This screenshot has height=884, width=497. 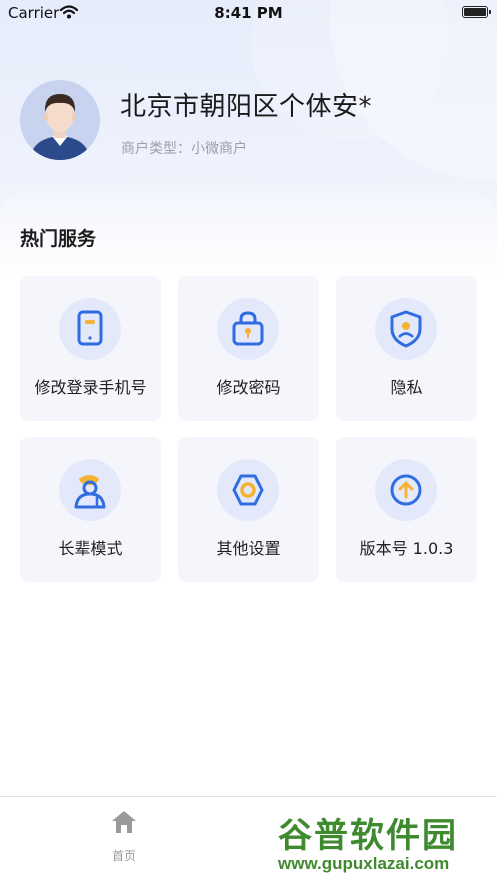 What do you see at coordinates (248, 548) in the screenshot?
I see `service-label: 其他设置` at bounding box center [248, 548].